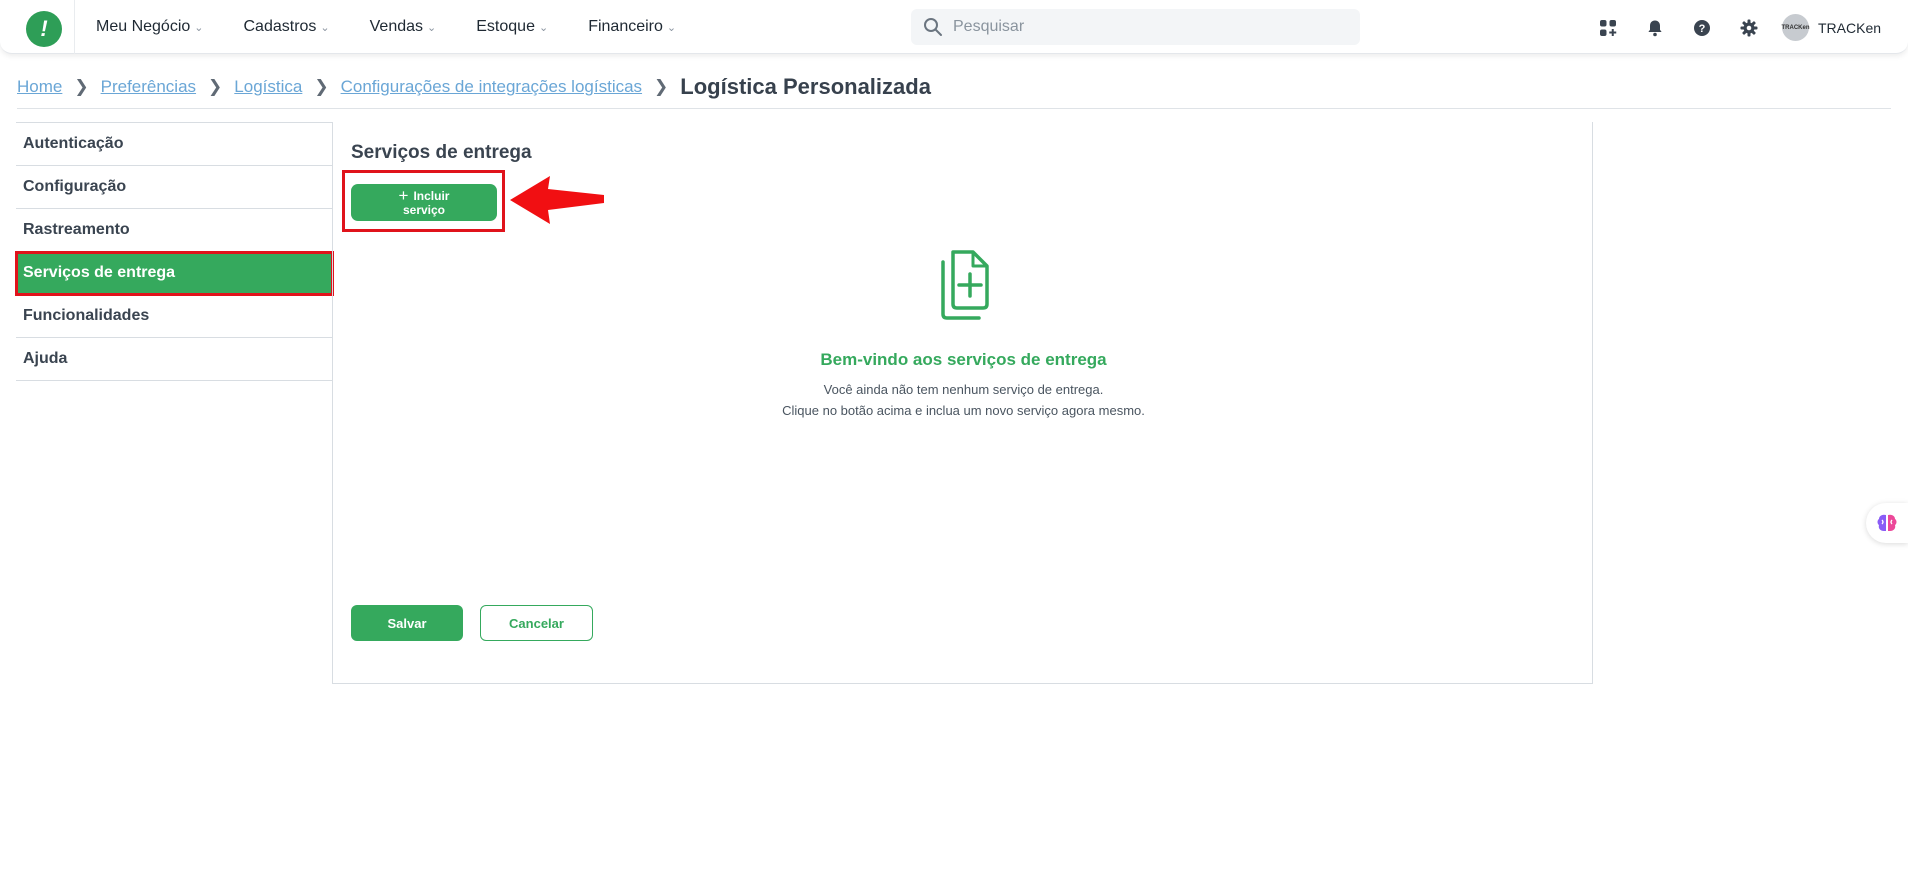  What do you see at coordinates (174, 187) in the screenshot?
I see `sidebar-item-configuracao: Configuração` at bounding box center [174, 187].